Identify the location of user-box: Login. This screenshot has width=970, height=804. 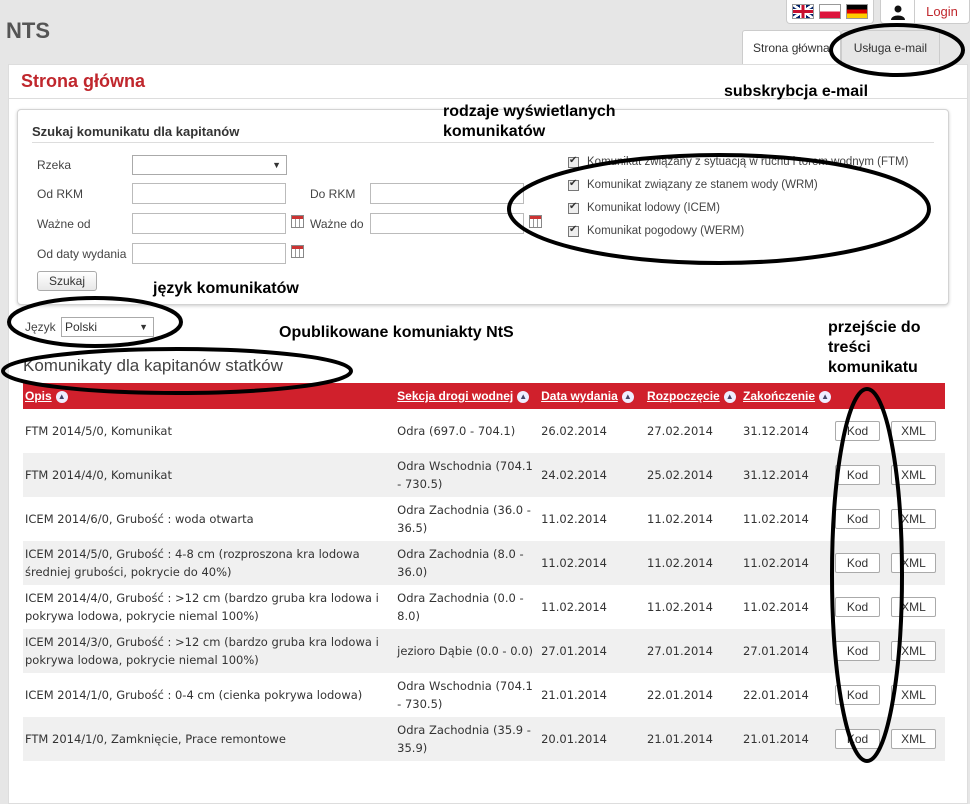
(925, 12).